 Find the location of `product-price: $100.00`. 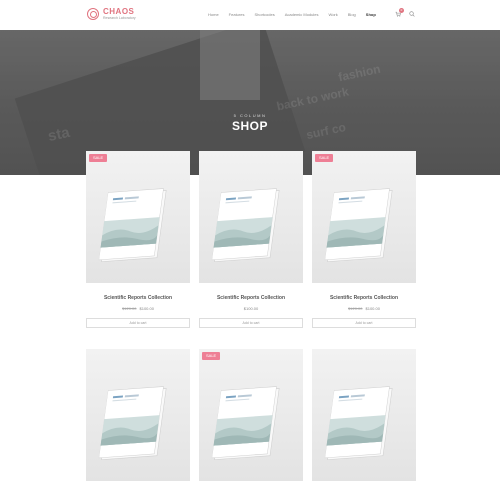

product-price: $100.00 is located at coordinates (251, 308).